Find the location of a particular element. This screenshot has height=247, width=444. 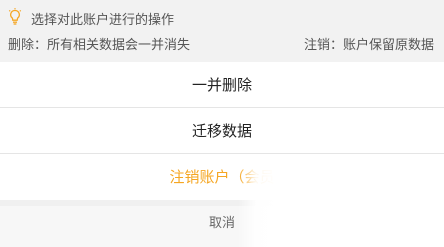

delete-description: 删除：所有相关数据会一并消失 is located at coordinates (99, 45).